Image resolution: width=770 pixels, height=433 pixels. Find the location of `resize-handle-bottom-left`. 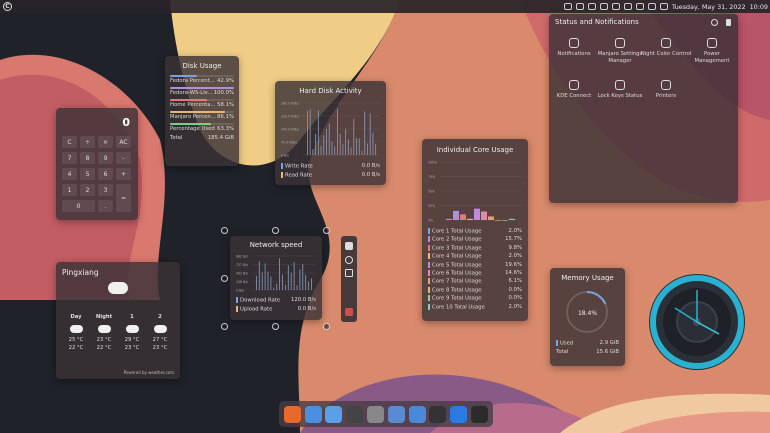

resize-handle-bottom-left is located at coordinates (224, 326).